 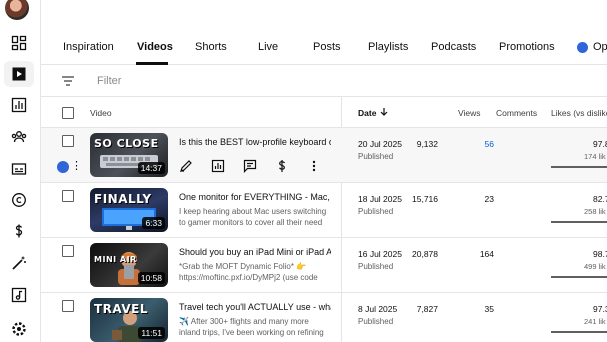 I want to click on tab-promotions: Promotions, so click(x=527, y=47).